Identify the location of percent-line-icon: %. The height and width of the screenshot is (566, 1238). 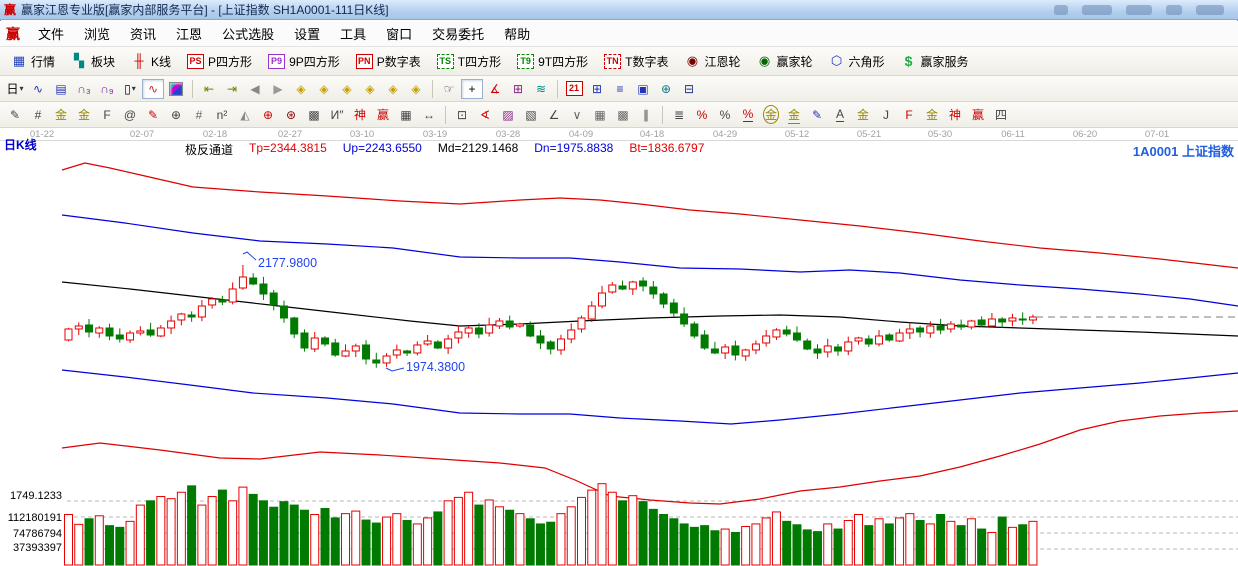
(748, 115).